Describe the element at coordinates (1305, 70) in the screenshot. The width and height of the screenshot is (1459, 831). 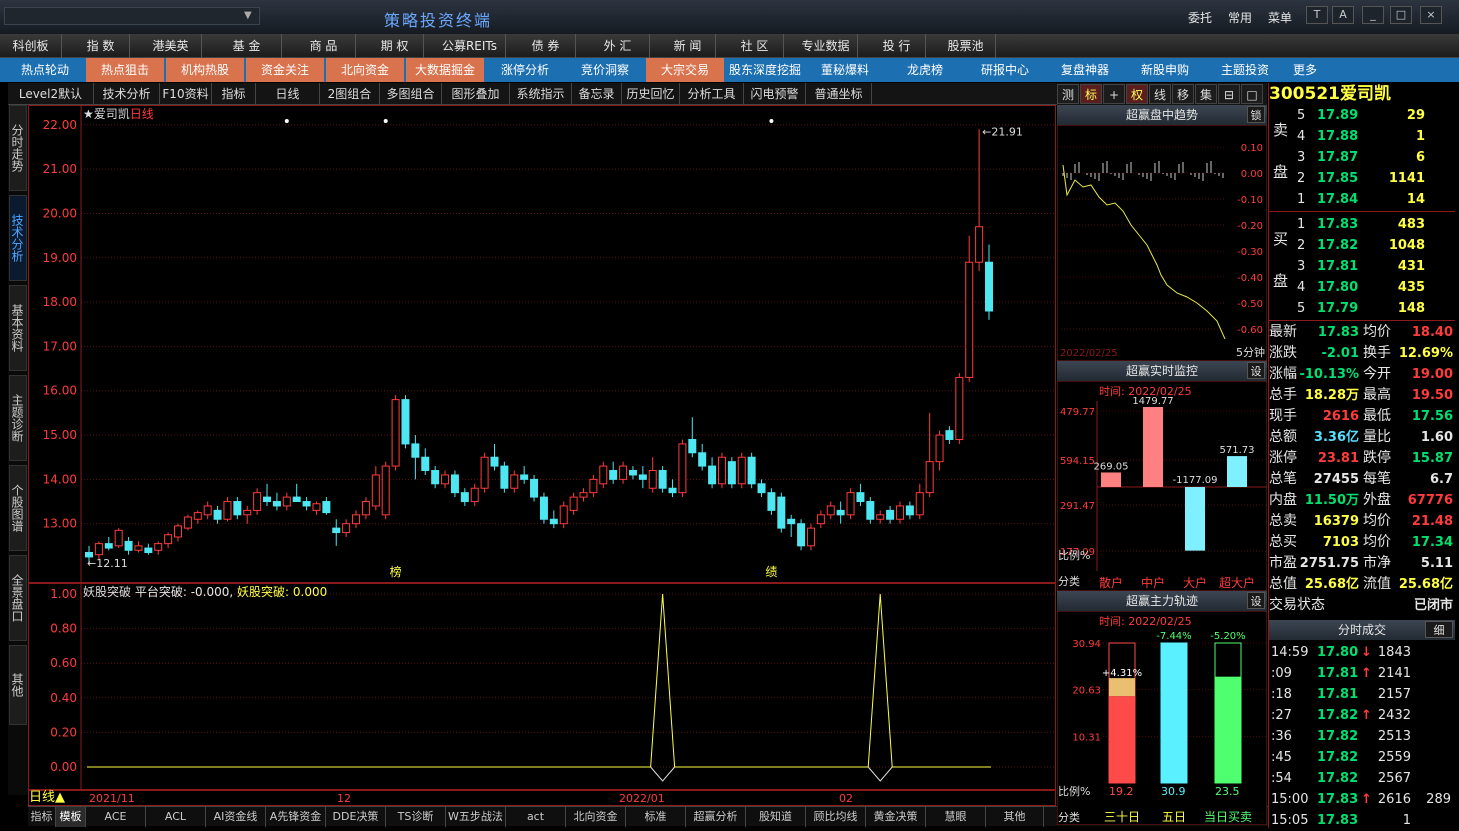
I see `nav-item: 更多` at that location.